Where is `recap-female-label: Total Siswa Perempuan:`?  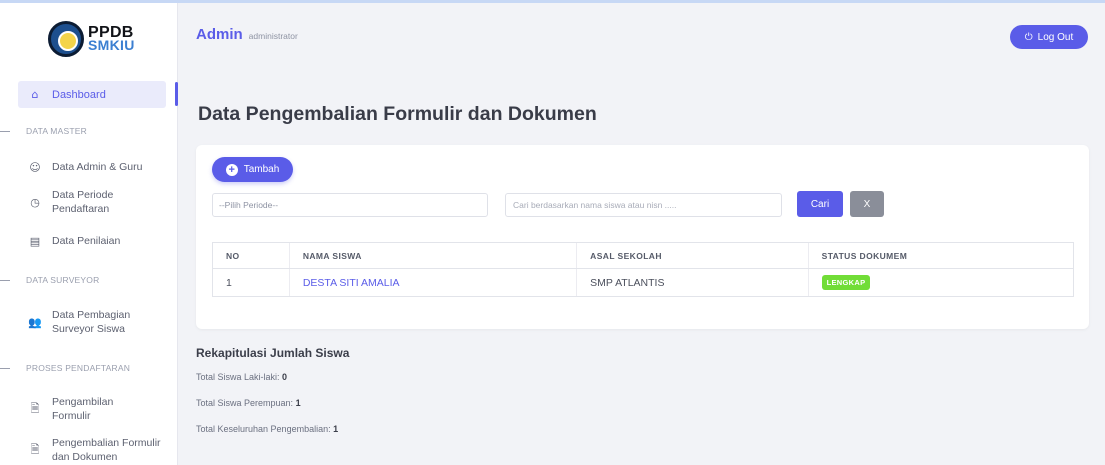
recap-female-label: Total Siswa Perempuan: is located at coordinates (245, 403).